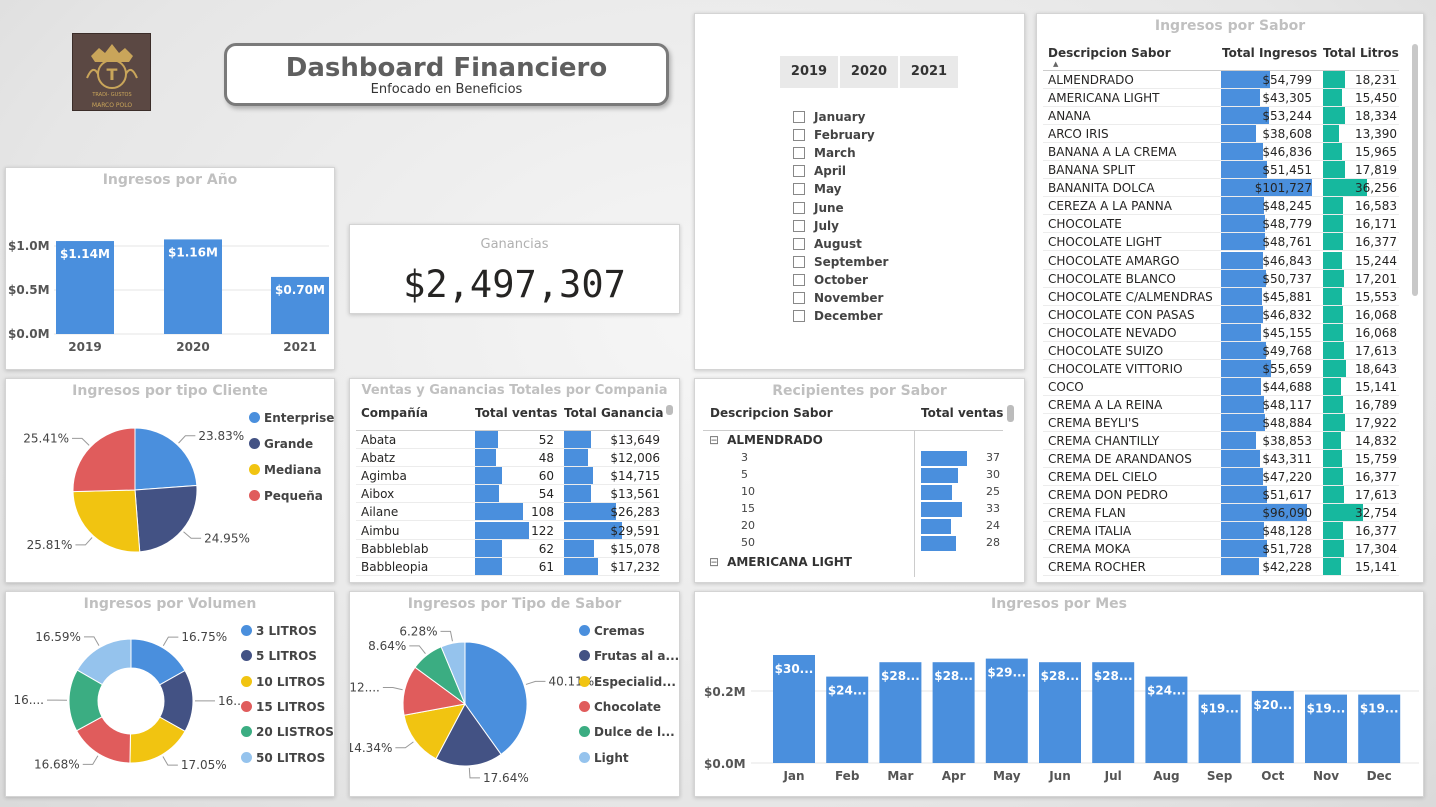  What do you see at coordinates (1221, 98) in the screenshot?
I see `table-row: AMERICANA LIGHT $43,305 15,450` at bounding box center [1221, 98].